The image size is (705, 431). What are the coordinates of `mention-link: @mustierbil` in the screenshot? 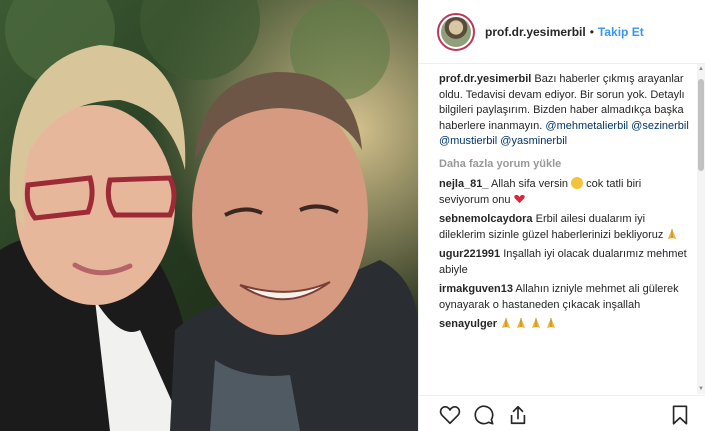 It's located at (468, 141).